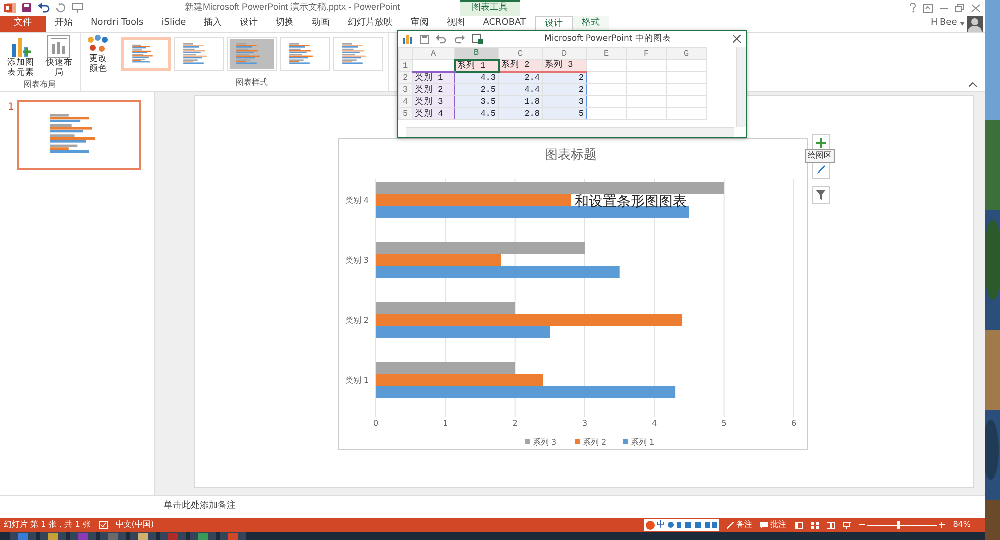  I want to click on legend-label: 系列 1, so click(643, 442).